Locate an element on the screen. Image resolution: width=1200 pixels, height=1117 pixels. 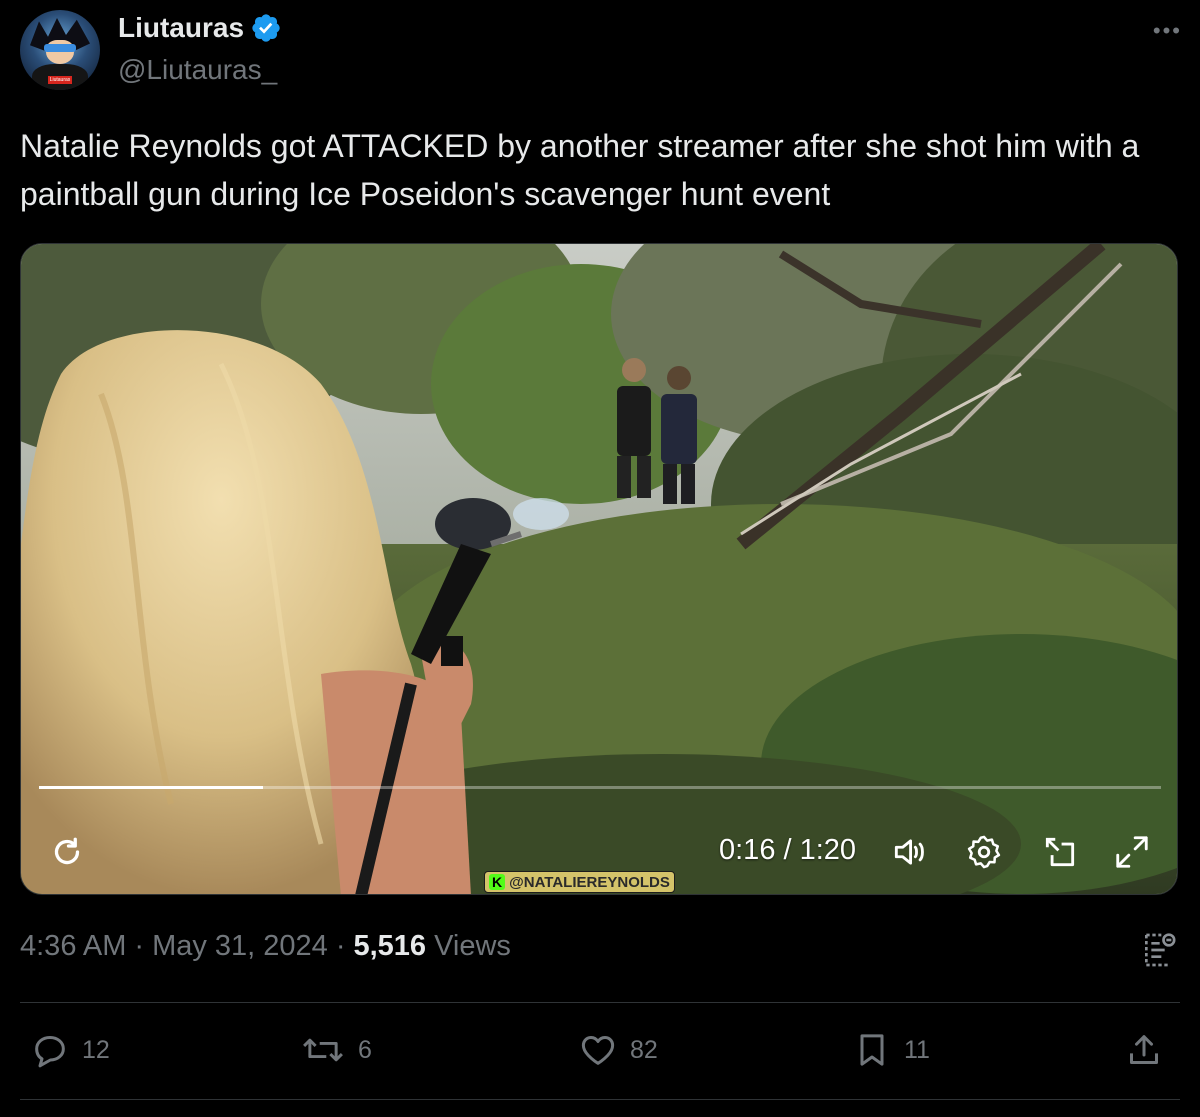
reply-icon is located at coordinates (50, 1052).